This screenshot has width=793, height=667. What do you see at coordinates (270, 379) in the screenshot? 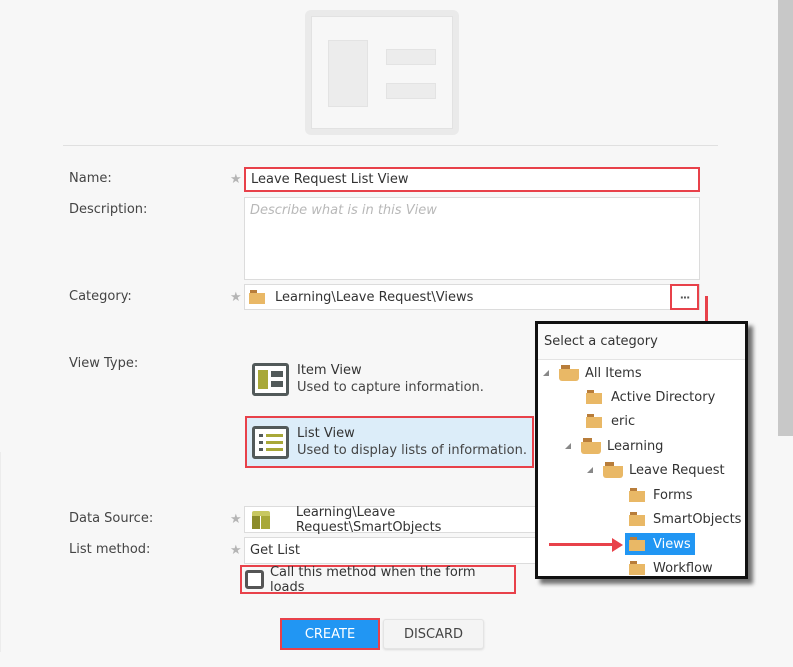
I see `item-view-icon` at bounding box center [270, 379].